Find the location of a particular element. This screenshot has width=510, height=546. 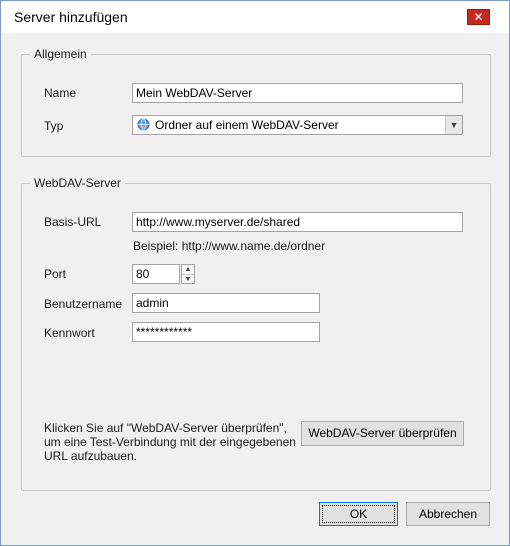

stepper-up-icon: ▲ is located at coordinates (188, 270).